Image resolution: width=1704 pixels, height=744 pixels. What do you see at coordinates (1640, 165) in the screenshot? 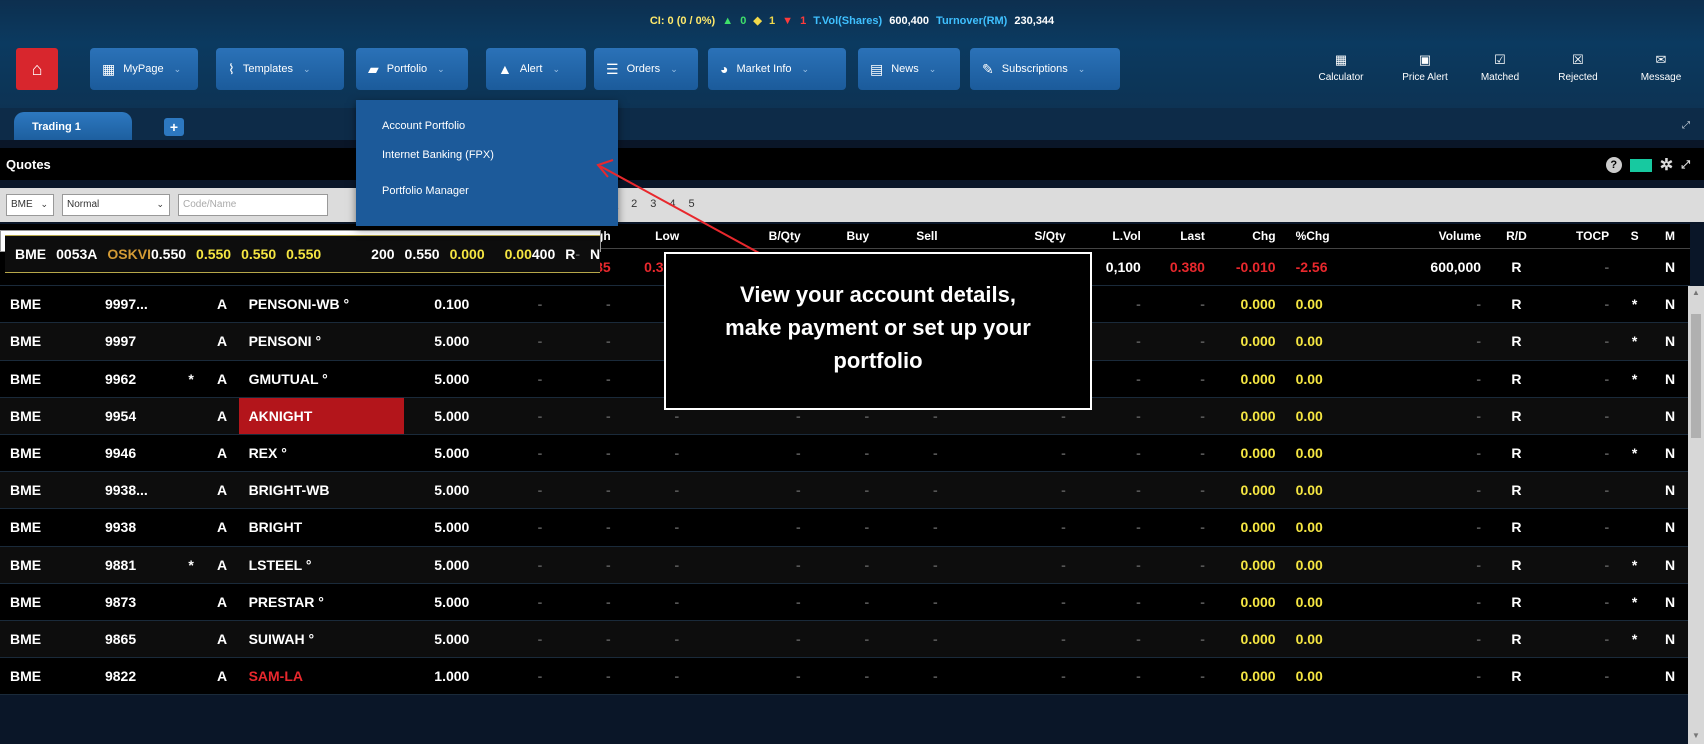
I see `color-theme-icon` at bounding box center [1640, 165].